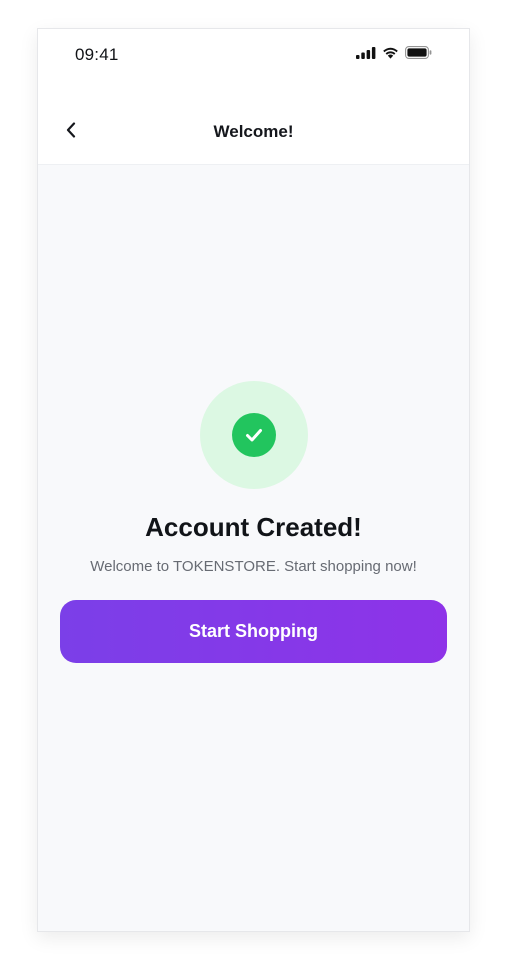  What do you see at coordinates (418, 55) in the screenshot?
I see `battery-icon` at bounding box center [418, 55].